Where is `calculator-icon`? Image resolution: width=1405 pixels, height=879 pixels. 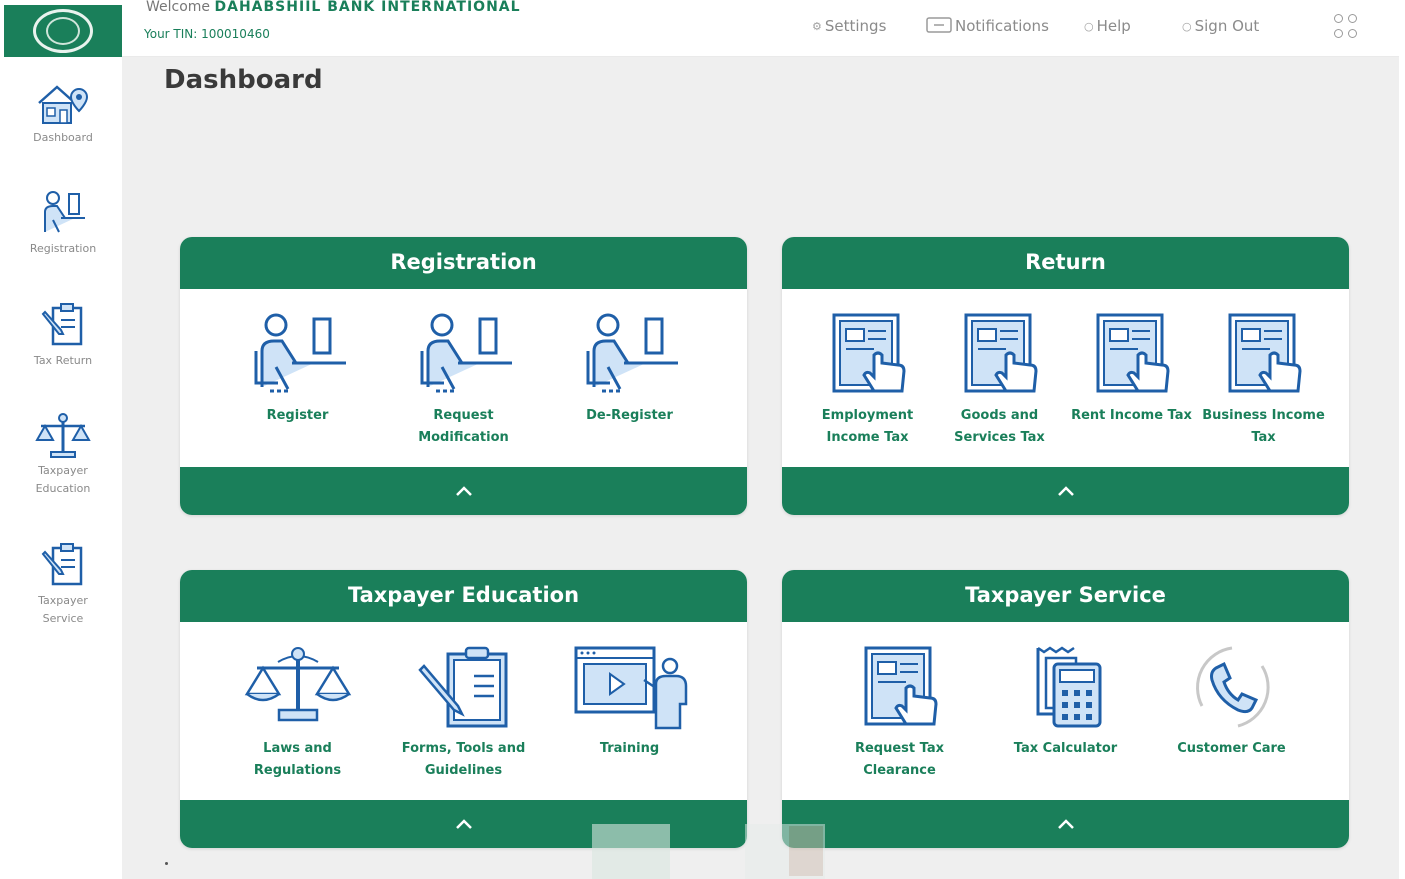 calculator-icon is located at coordinates (1068, 687).